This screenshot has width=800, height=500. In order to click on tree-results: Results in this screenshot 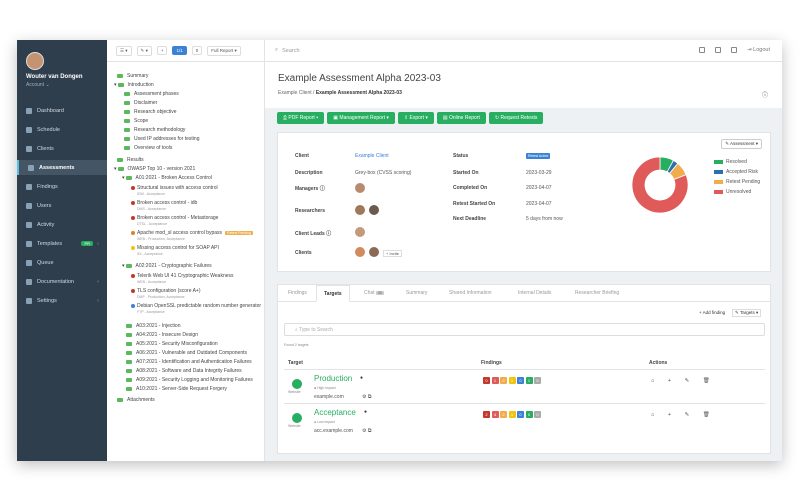, I will do `click(130, 160)`.